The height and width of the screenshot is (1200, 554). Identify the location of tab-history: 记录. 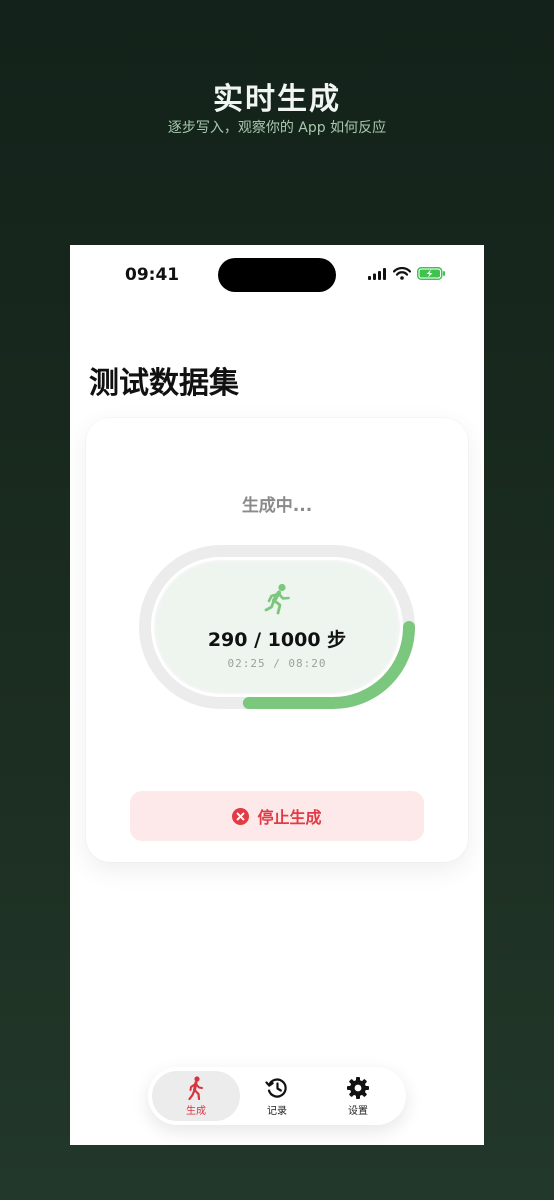
(277, 1096).